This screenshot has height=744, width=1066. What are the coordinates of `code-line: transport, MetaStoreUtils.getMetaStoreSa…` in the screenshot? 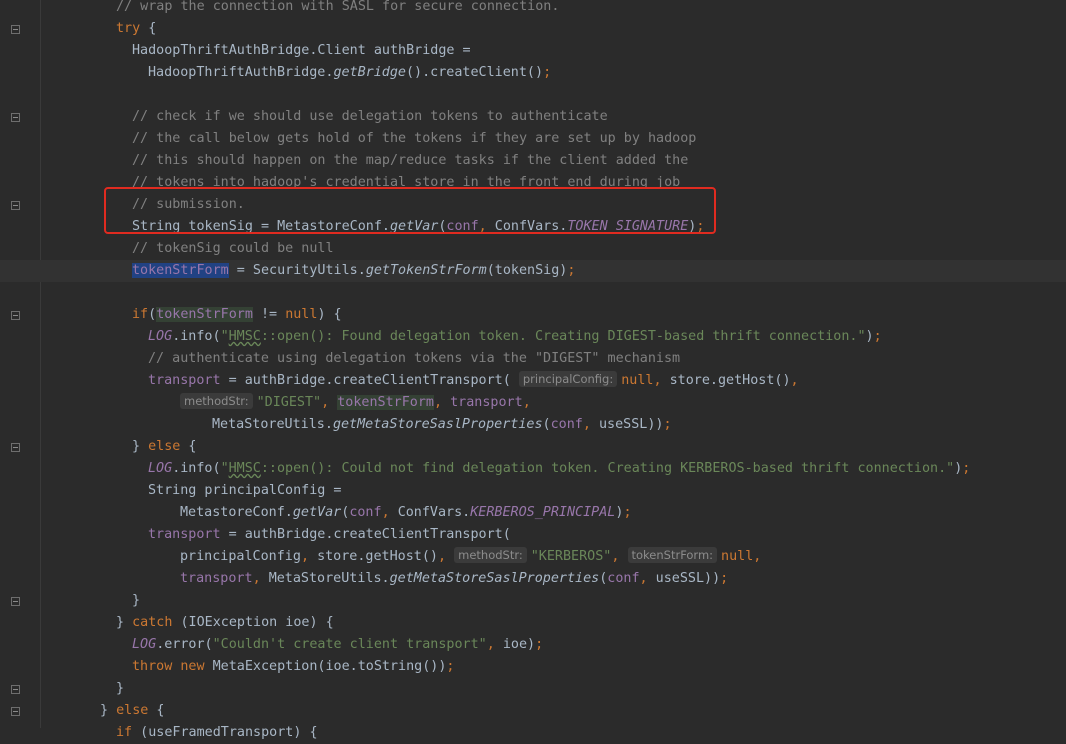 It's located at (533, 579).